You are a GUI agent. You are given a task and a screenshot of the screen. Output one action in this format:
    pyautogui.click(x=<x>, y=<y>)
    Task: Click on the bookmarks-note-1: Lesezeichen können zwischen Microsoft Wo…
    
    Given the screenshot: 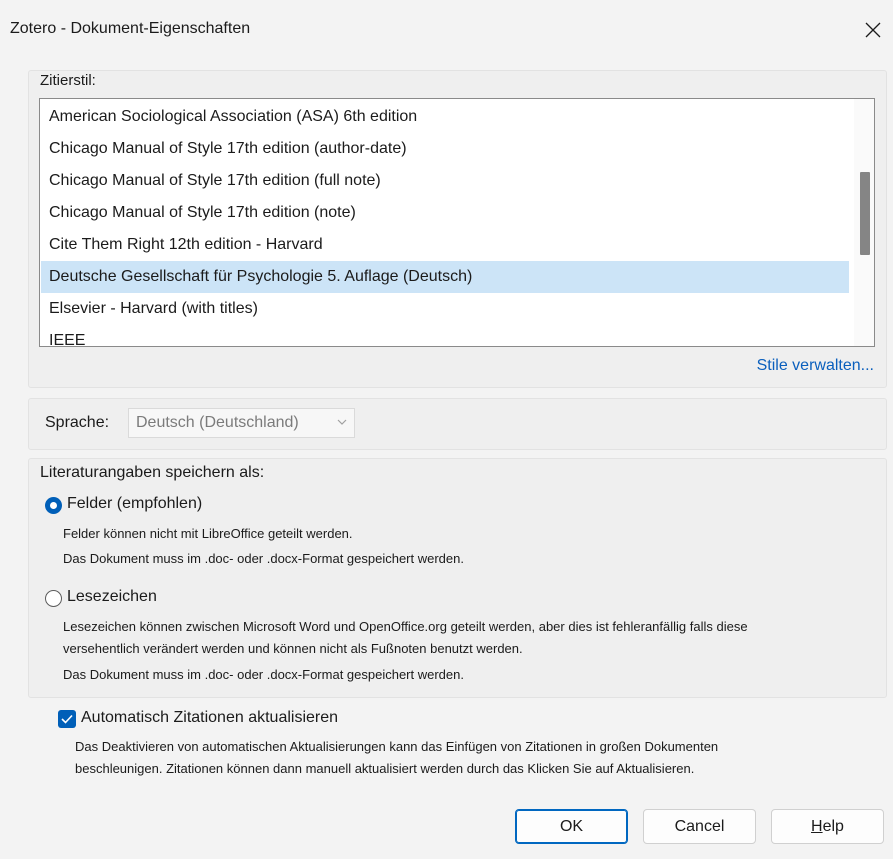 What is the action you would take?
    pyautogui.click(x=405, y=626)
    